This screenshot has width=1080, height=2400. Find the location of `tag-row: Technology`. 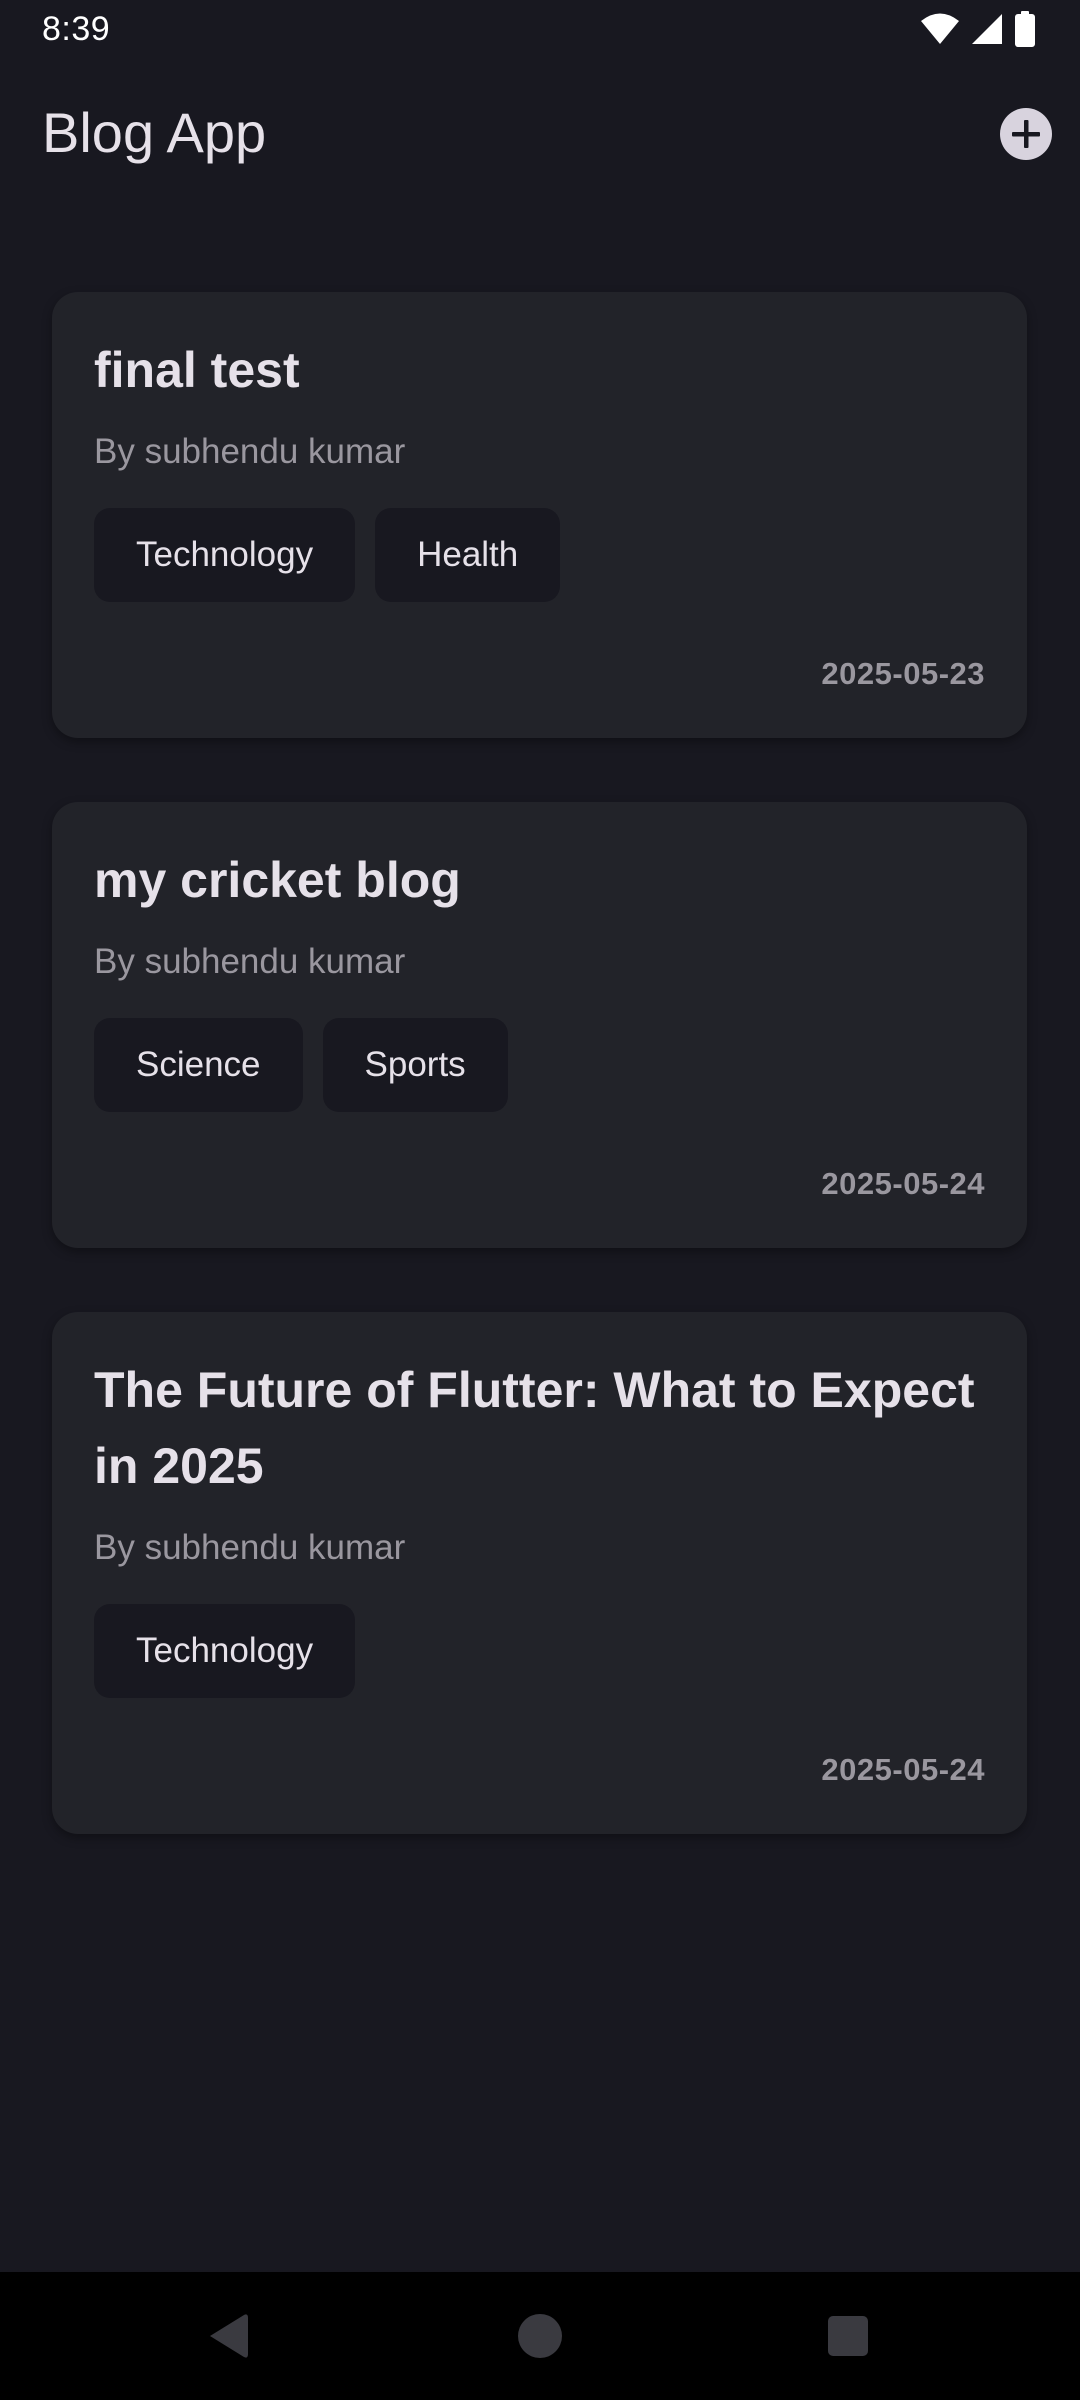

tag-row: Technology is located at coordinates (539, 1651).